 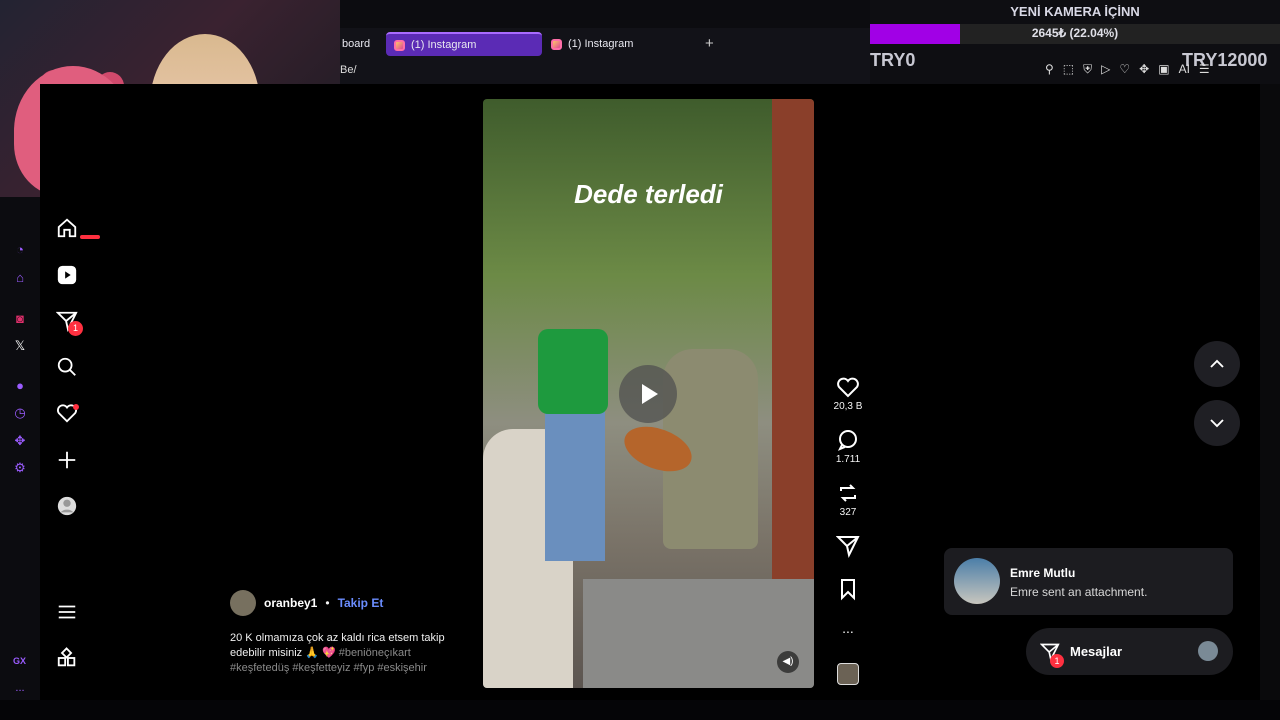 What do you see at coordinates (1096, 651) in the screenshot?
I see `messages-label: Mesajlar` at bounding box center [1096, 651].